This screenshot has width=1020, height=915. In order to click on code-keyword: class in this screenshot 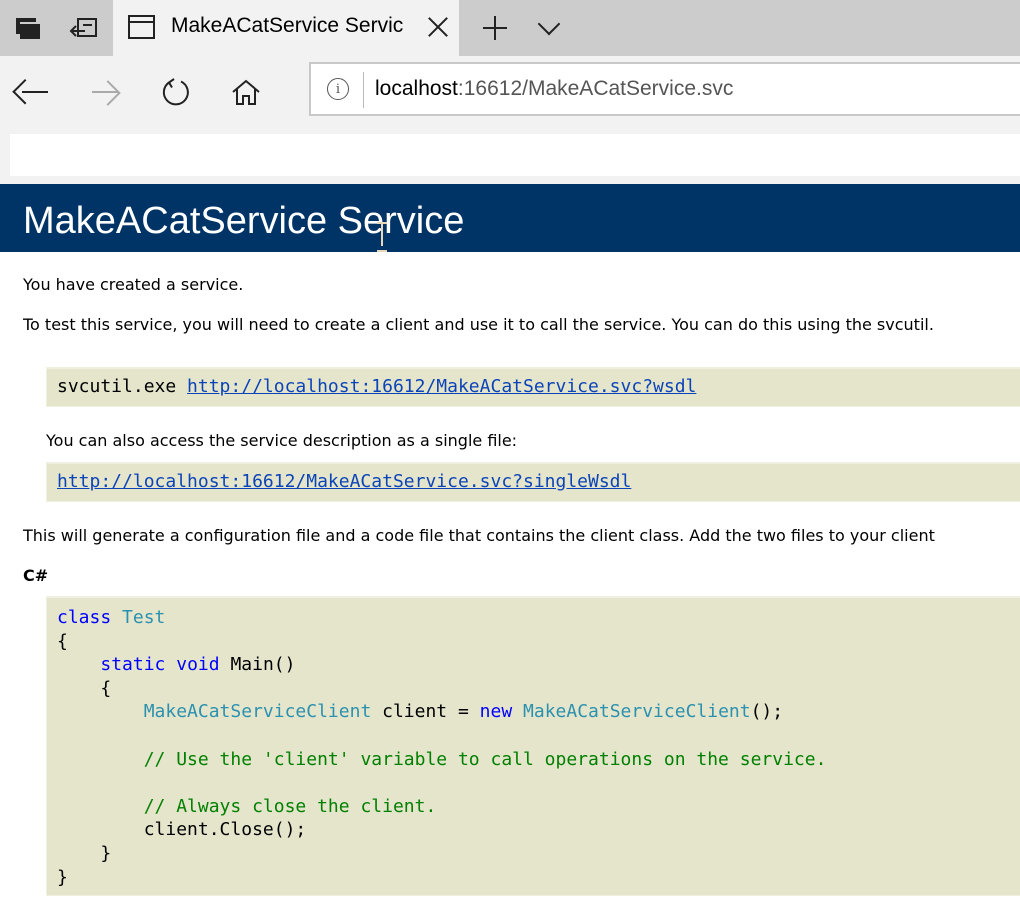, I will do `click(84, 617)`.